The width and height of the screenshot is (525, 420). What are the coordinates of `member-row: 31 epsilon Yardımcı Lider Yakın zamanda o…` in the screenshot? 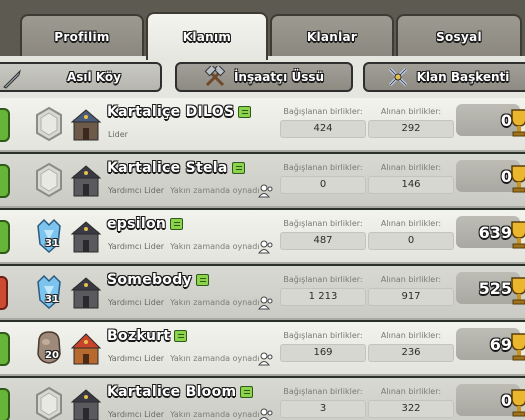 It's located at (262, 237).